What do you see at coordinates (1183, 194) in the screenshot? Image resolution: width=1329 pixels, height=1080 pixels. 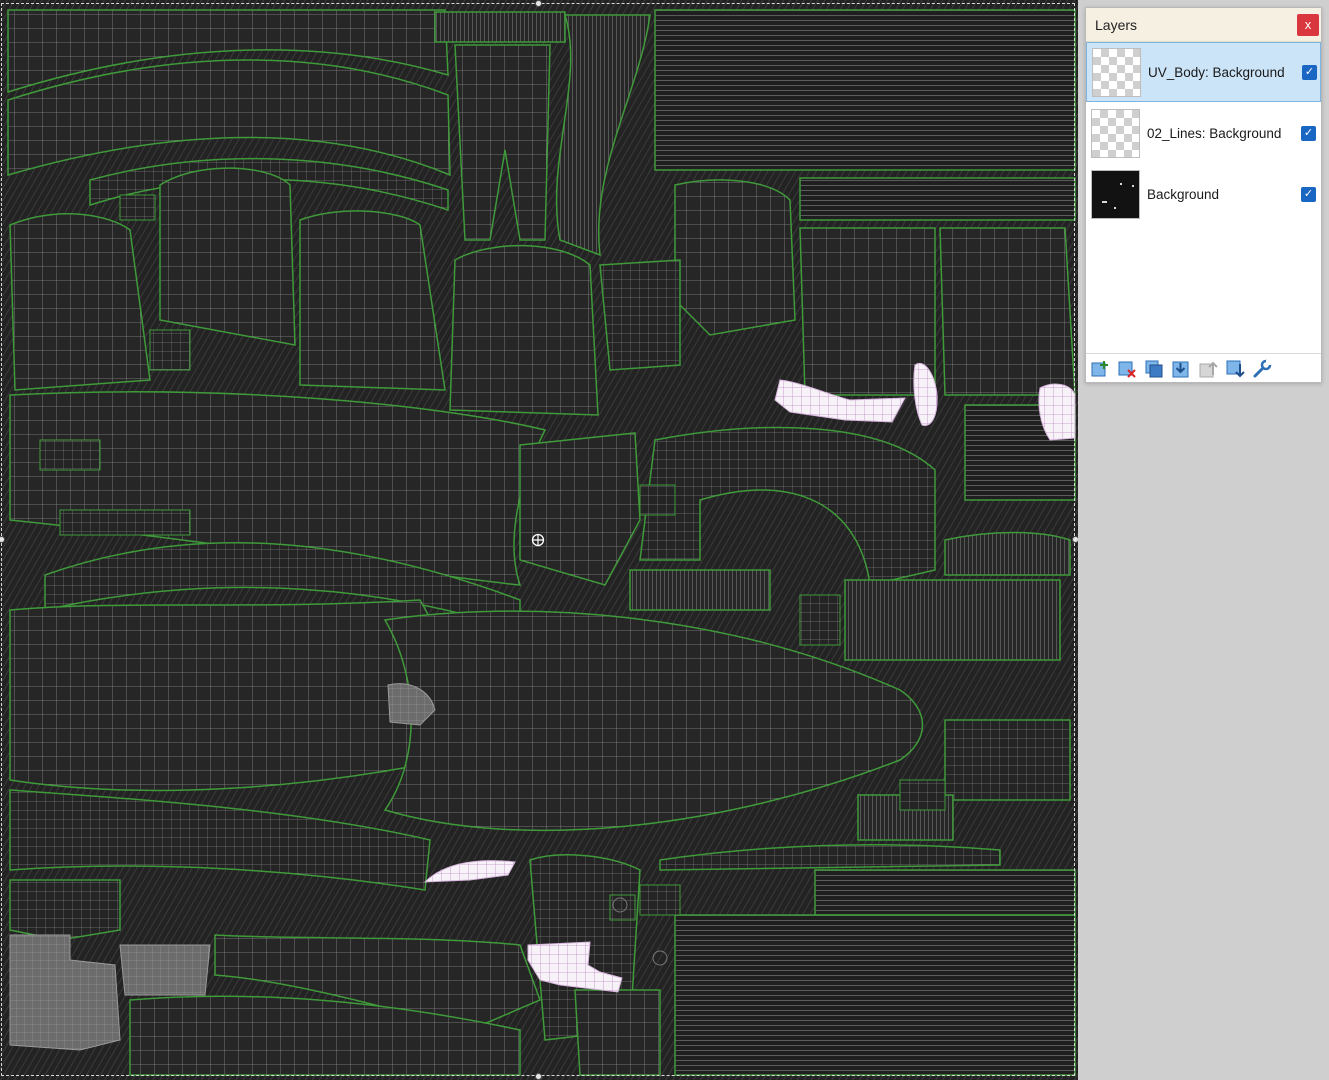 I see `layer-name: Background` at bounding box center [1183, 194].